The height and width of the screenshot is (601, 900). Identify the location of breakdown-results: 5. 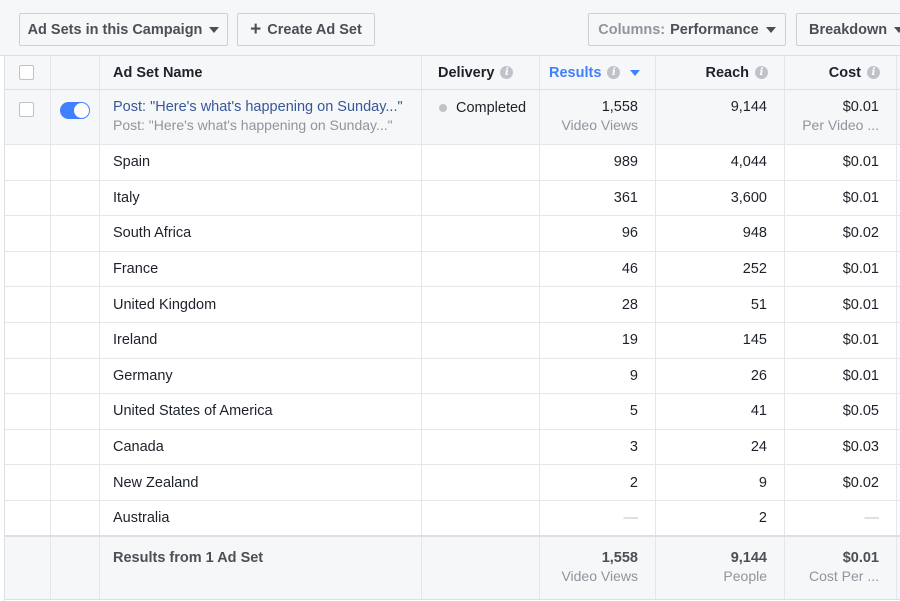
(598, 411).